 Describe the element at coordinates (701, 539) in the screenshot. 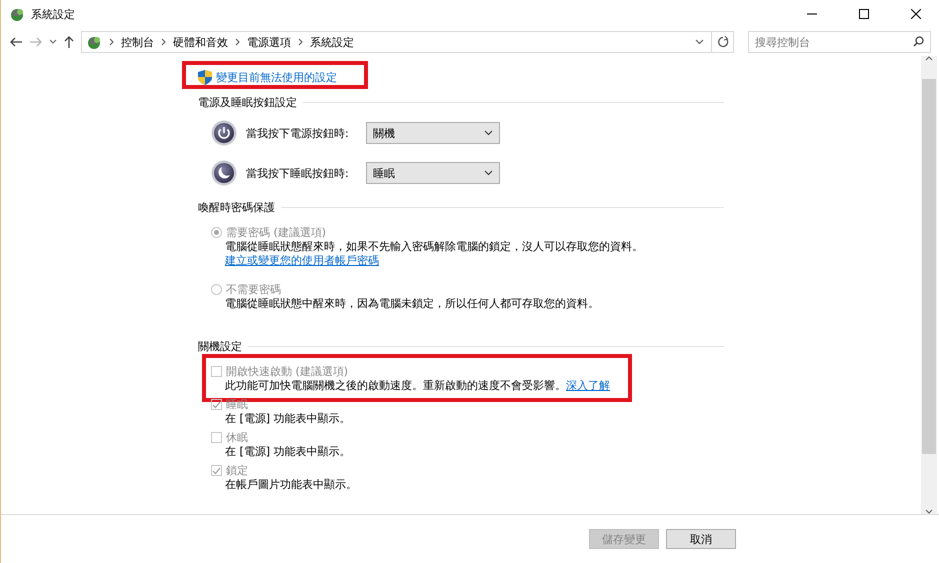

I see `footer-button: 取消` at that location.